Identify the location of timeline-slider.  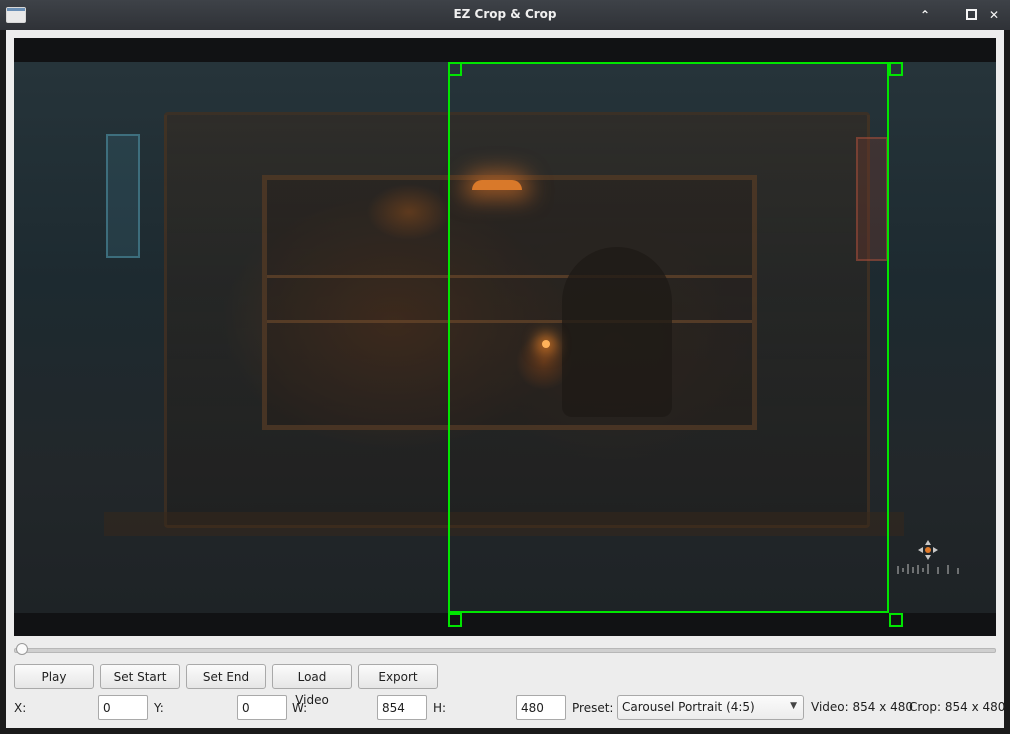
(505, 649).